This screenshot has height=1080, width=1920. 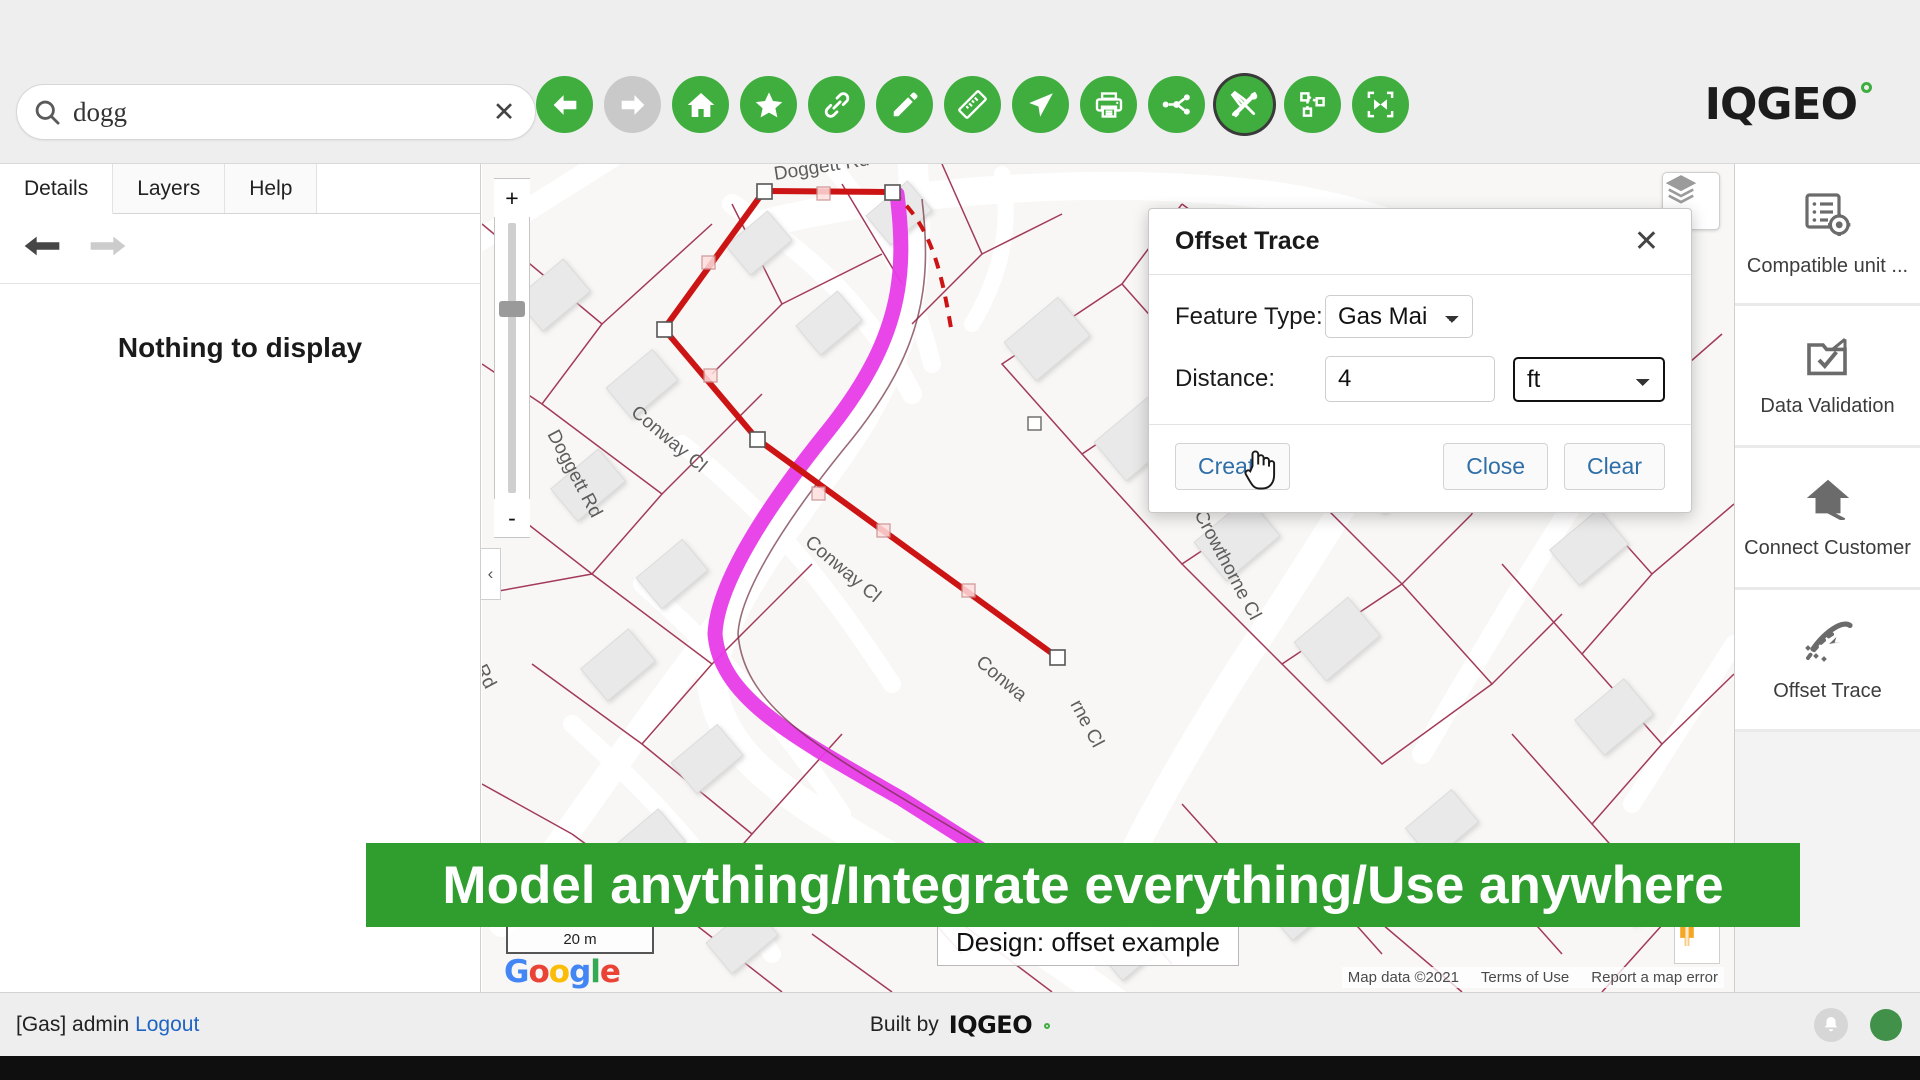 I want to click on report-map-error-link: Report a map error, so click(x=1654, y=977).